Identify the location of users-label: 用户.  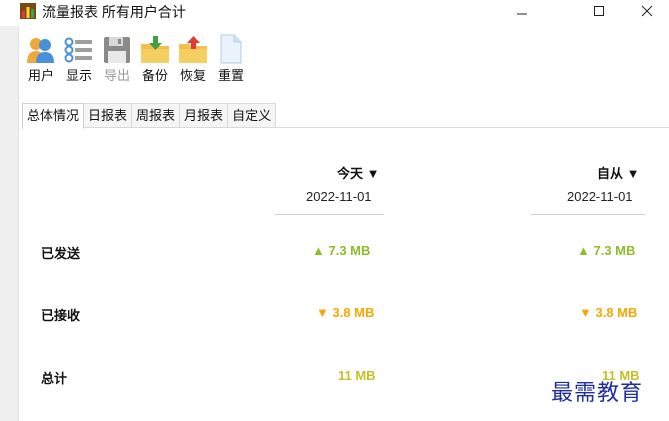
(40, 75).